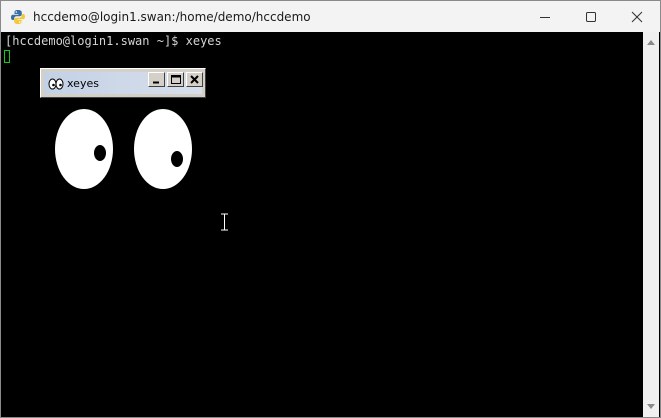 Image resolution: width=661 pixels, height=418 pixels. I want to click on maximize-button, so click(591, 16).